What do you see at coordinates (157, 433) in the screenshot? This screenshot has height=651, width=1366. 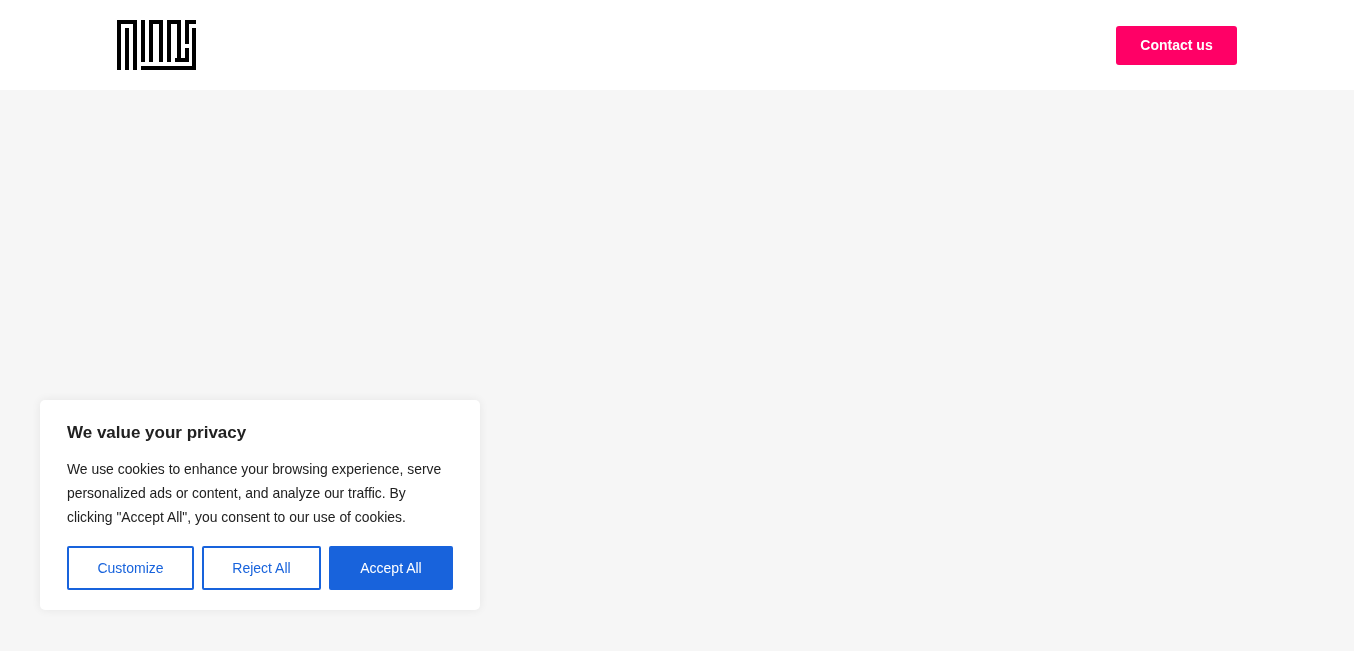 I see `cookie-title: We value your privacy` at bounding box center [157, 433].